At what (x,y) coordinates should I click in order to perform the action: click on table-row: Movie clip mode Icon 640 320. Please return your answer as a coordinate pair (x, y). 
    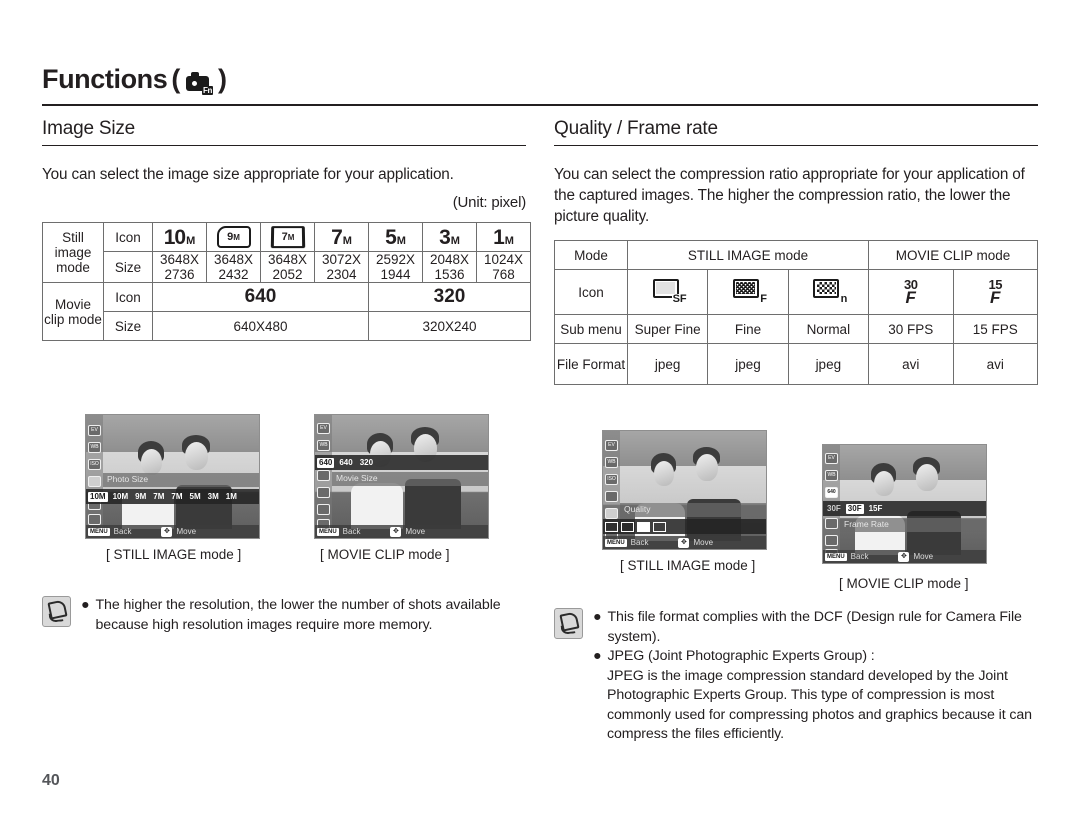
    Looking at the image, I should click on (286, 311).